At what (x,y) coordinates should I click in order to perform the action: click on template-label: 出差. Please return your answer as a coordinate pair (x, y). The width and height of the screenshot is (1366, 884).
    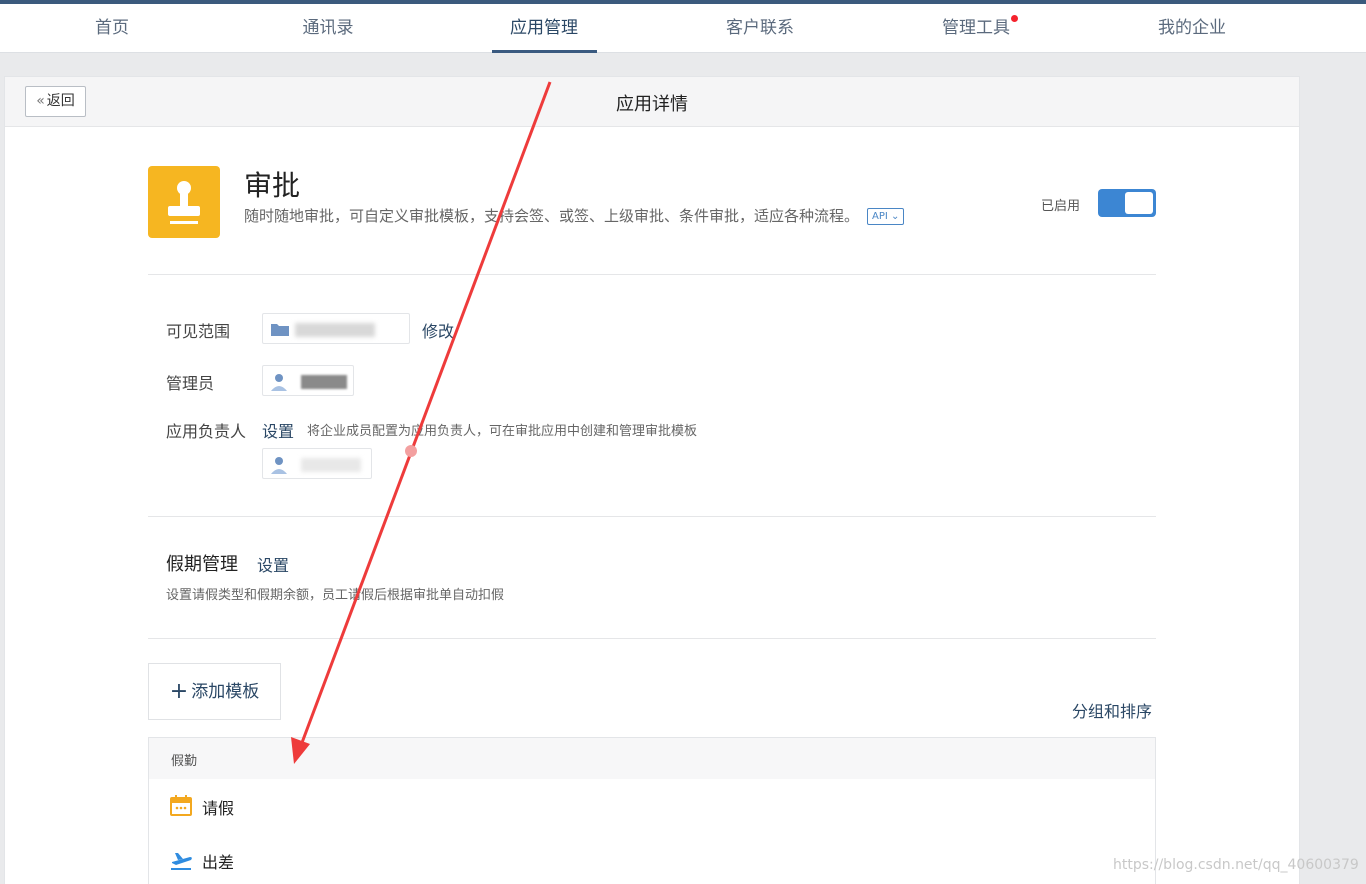
    Looking at the image, I should click on (218, 862).